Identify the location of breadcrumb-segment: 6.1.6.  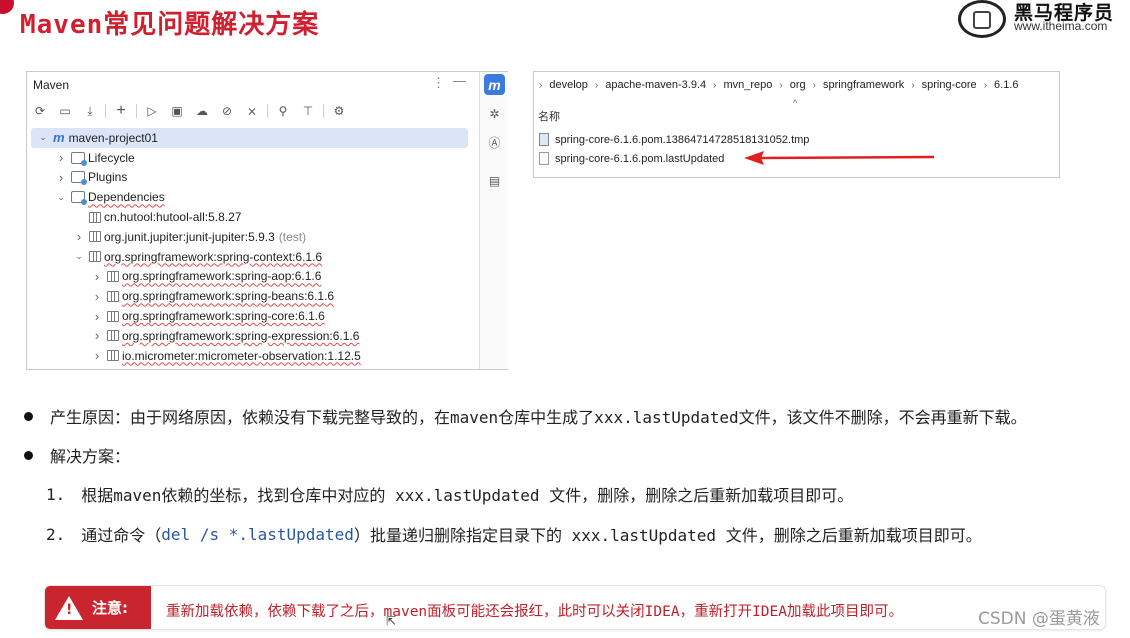
(1006, 85).